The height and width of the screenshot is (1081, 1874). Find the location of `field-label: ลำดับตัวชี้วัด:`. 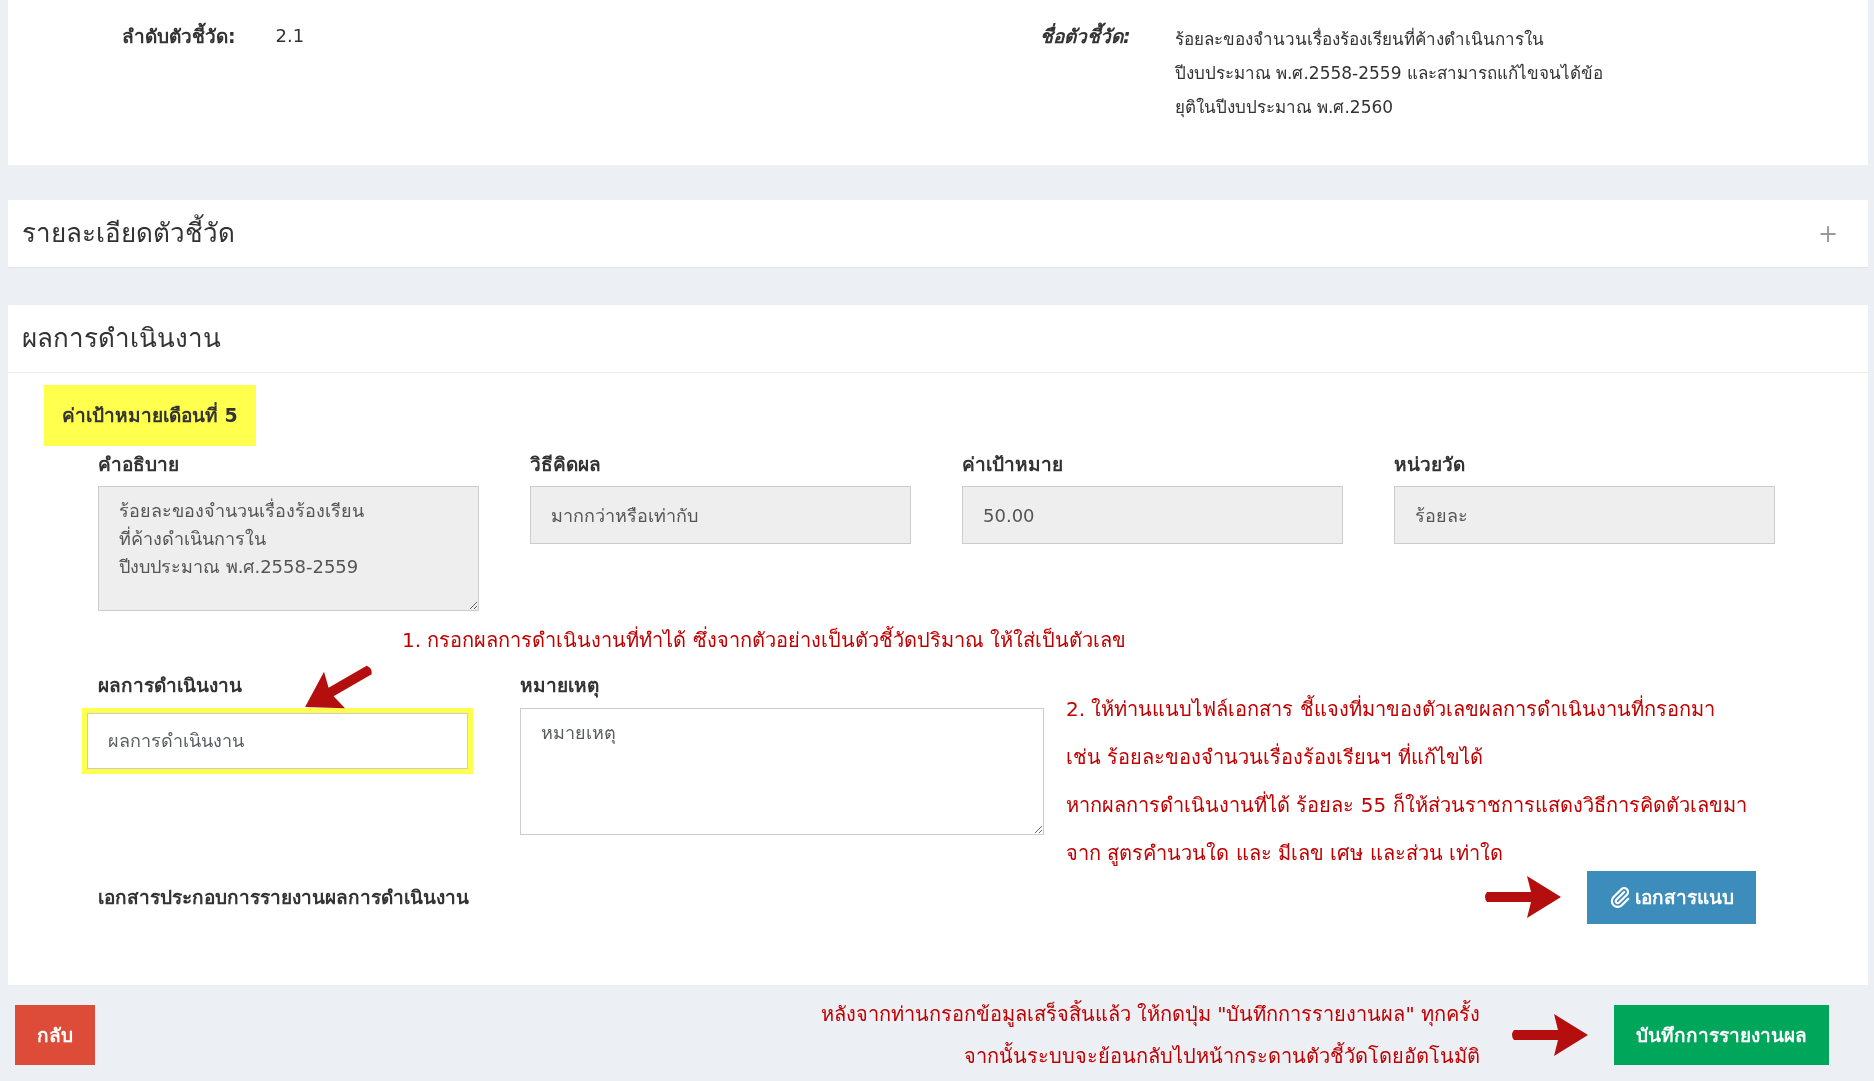

field-label: ลำดับตัวชี้วัด: is located at coordinates (179, 93).